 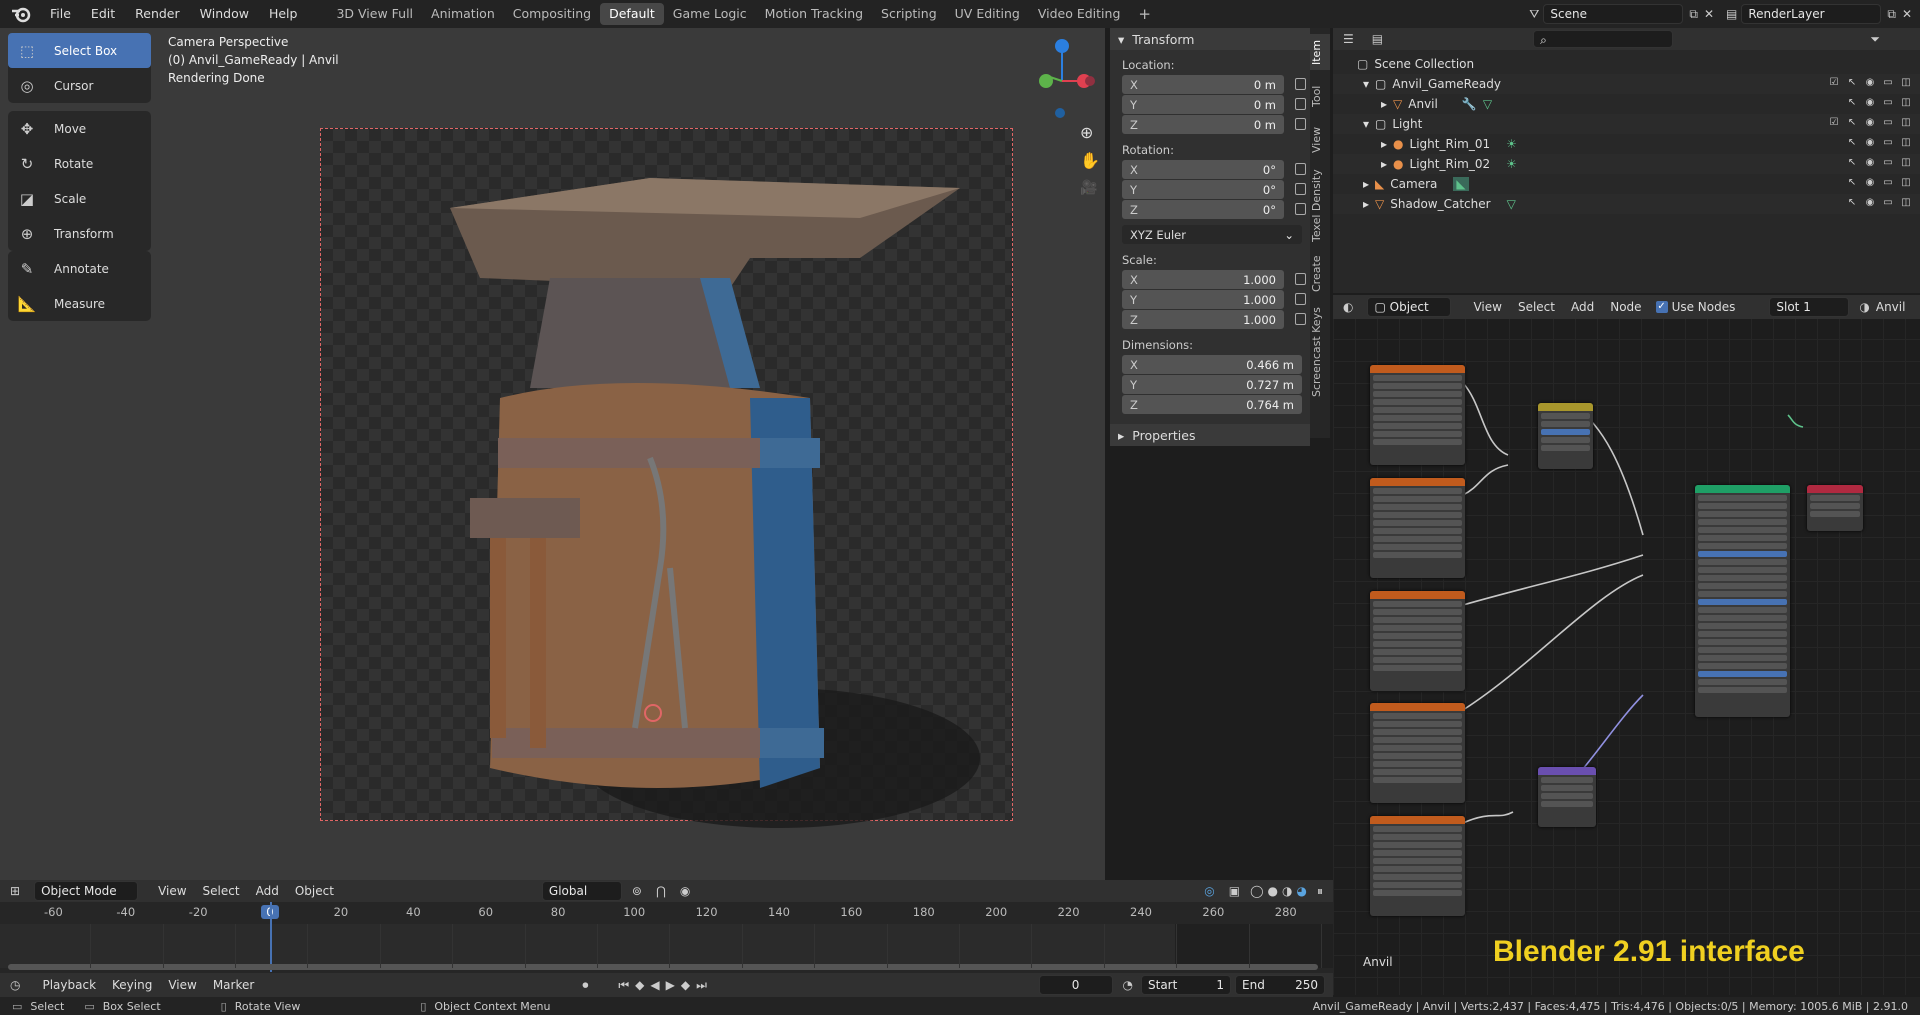 I want to click on scale-x-field: X 1.000, so click(x=1214, y=279).